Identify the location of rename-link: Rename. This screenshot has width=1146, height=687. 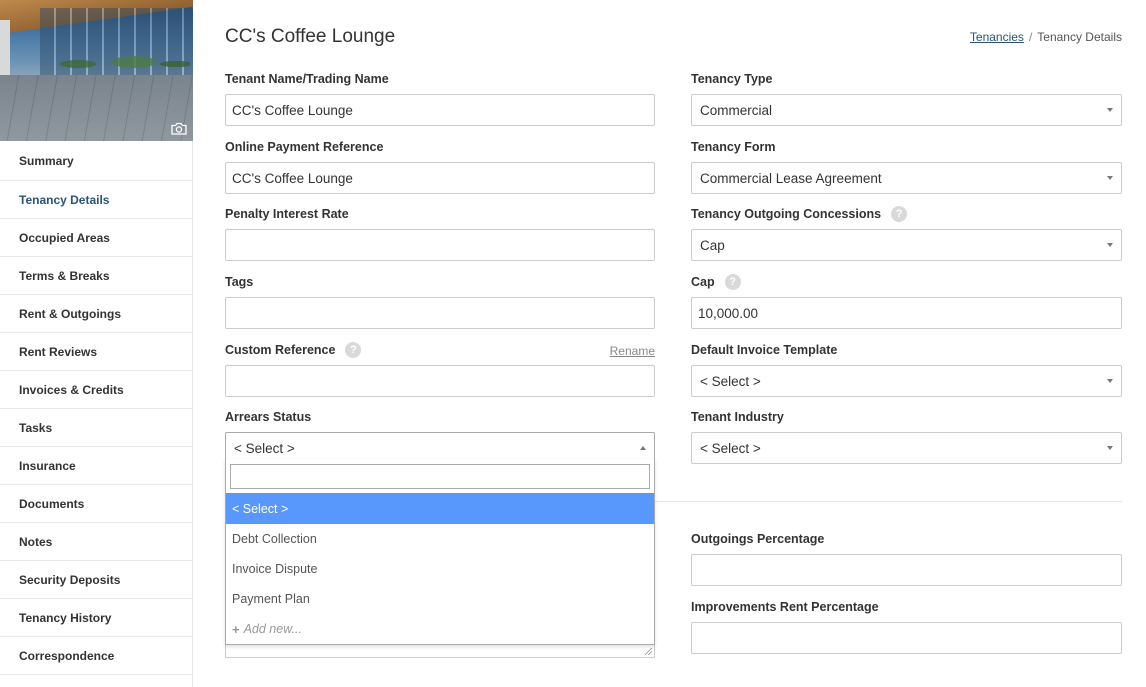
(632, 351).